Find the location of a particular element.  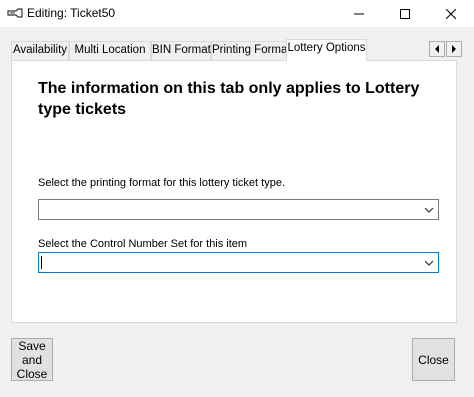

save-and-close-button: Save and Close is located at coordinates (32, 359).